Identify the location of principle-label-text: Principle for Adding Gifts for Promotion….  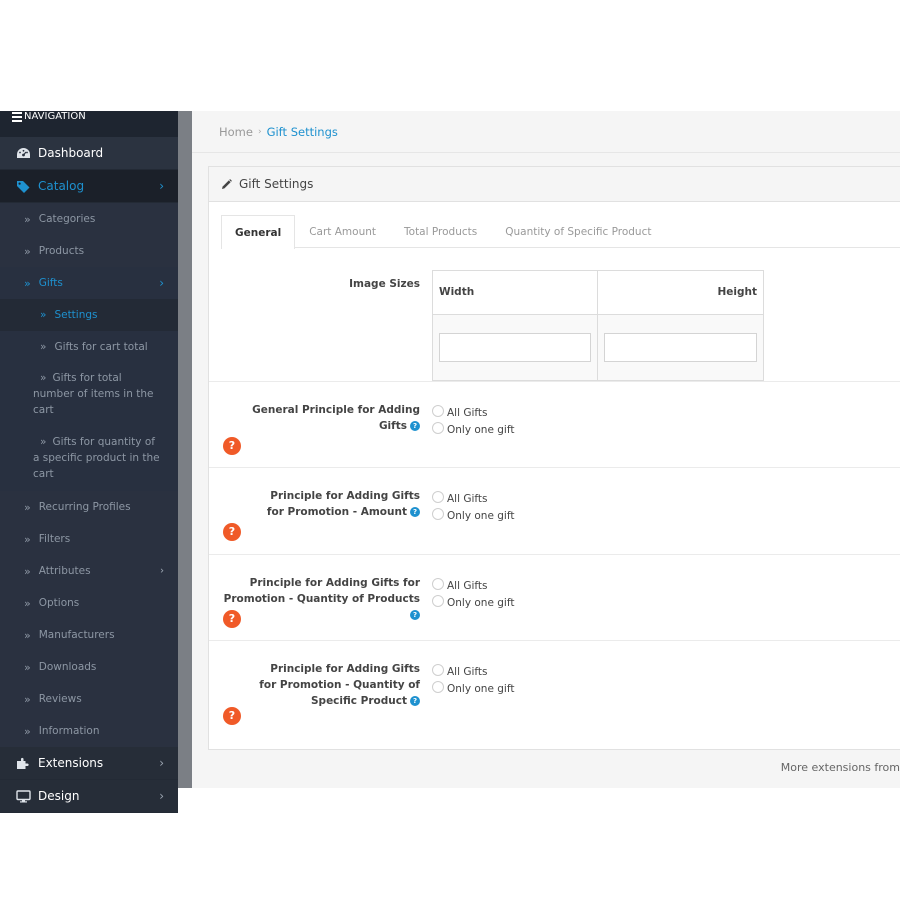
(339, 685).